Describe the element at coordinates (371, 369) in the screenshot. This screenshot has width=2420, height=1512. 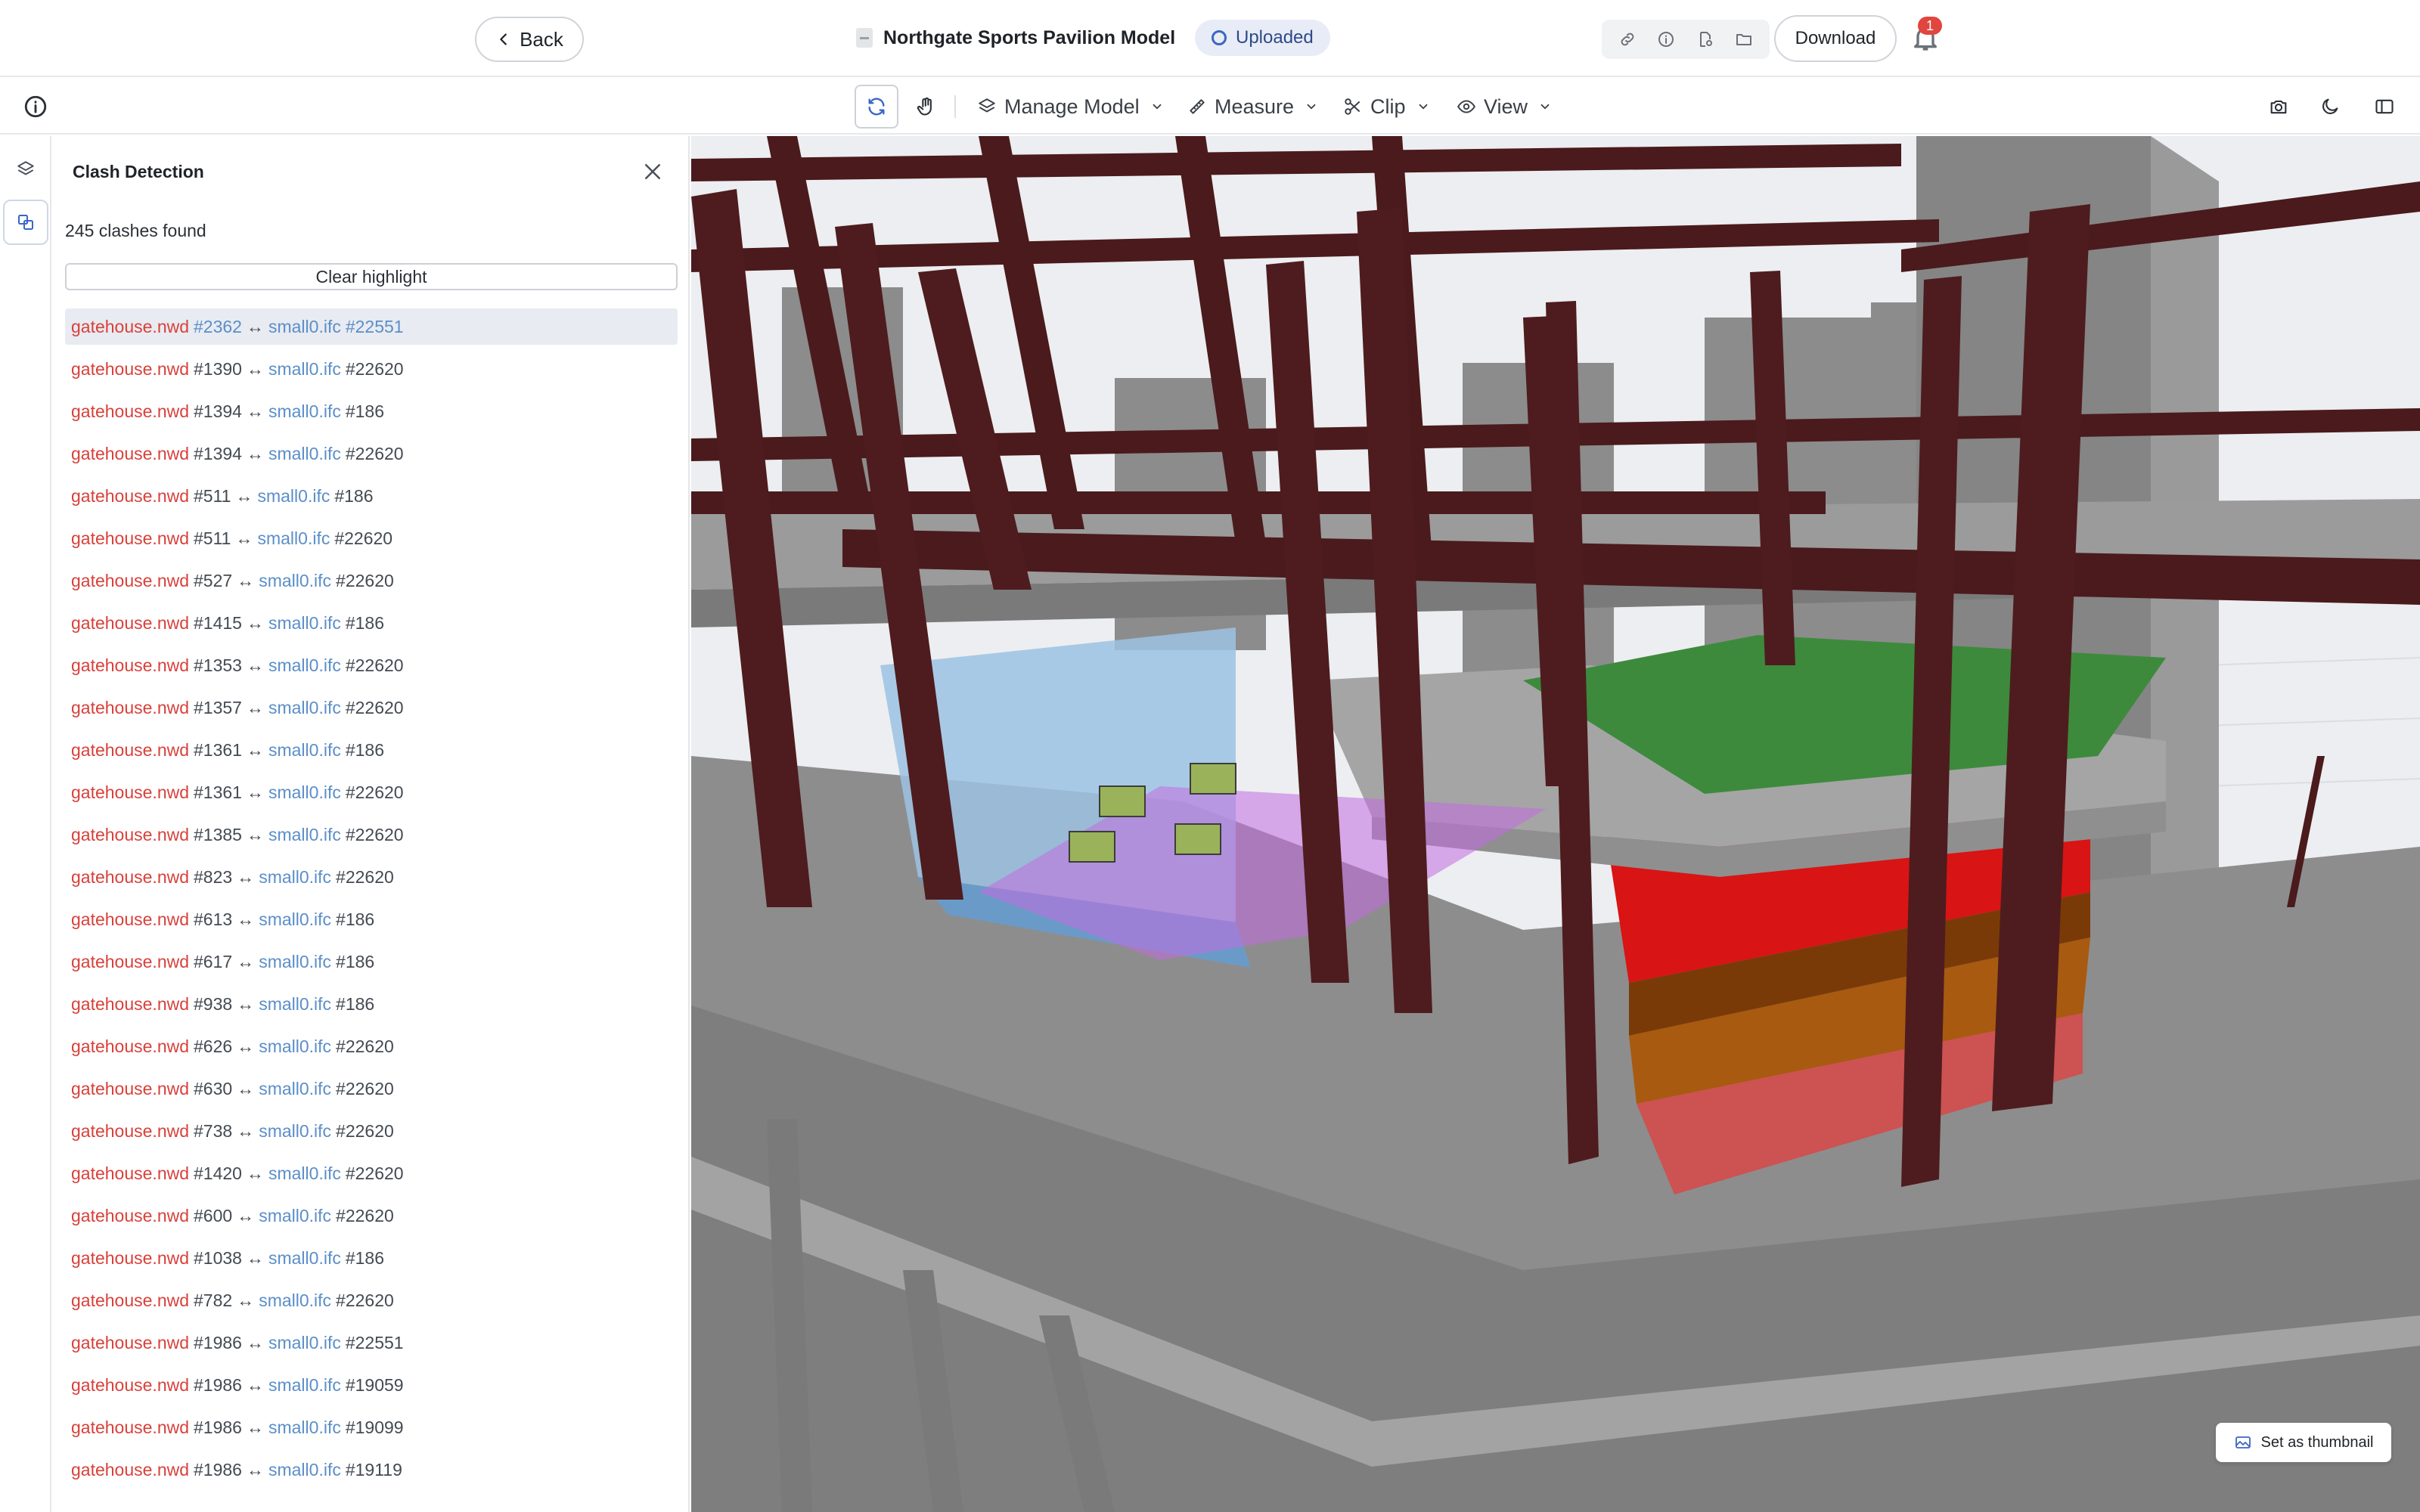
I see `clash-item: gatehouse.nwd #1390 ↔ small0.ifc #22620` at that location.